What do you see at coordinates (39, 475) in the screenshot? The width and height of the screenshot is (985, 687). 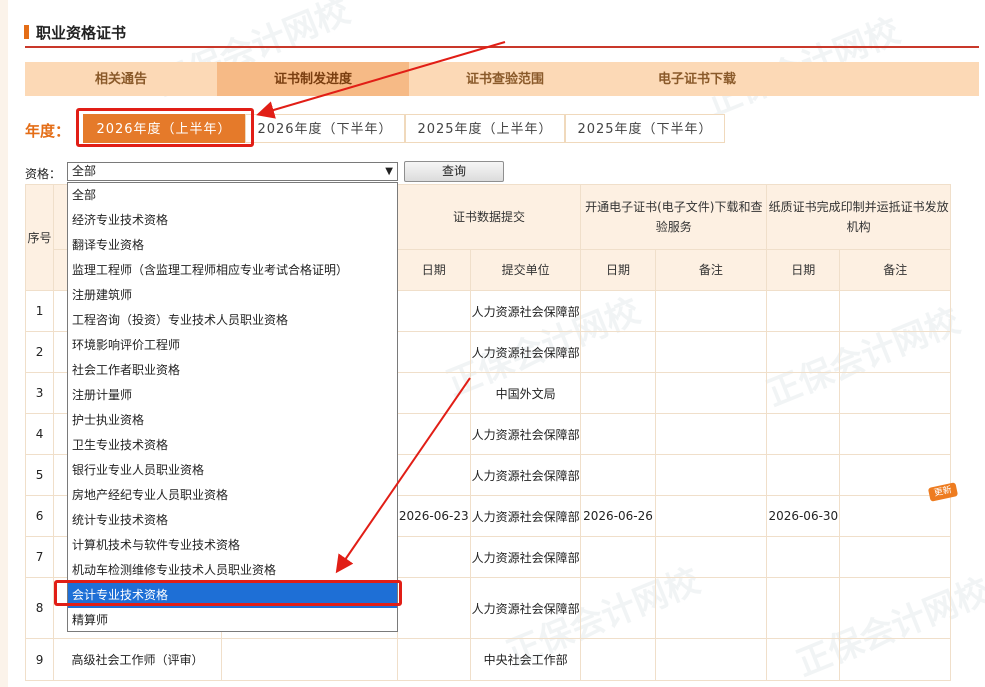 I see `cell-seq: 5` at bounding box center [39, 475].